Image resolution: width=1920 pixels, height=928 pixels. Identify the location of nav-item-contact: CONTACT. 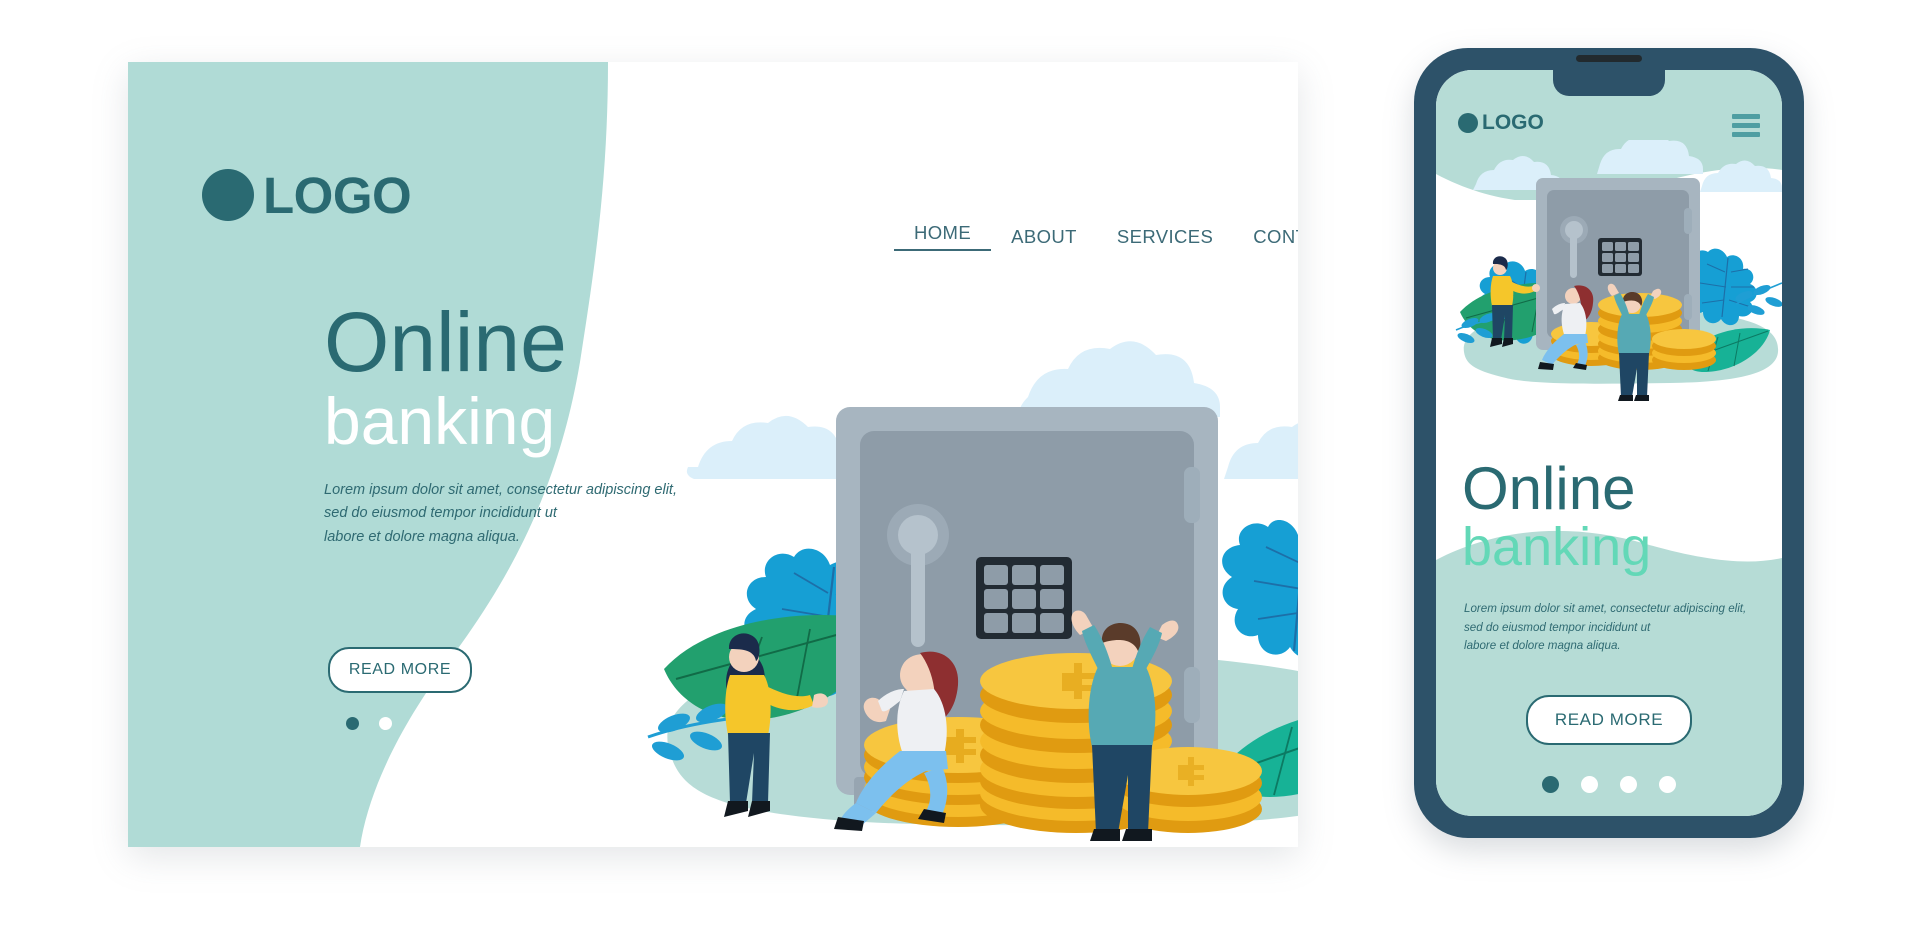
(1265, 237).